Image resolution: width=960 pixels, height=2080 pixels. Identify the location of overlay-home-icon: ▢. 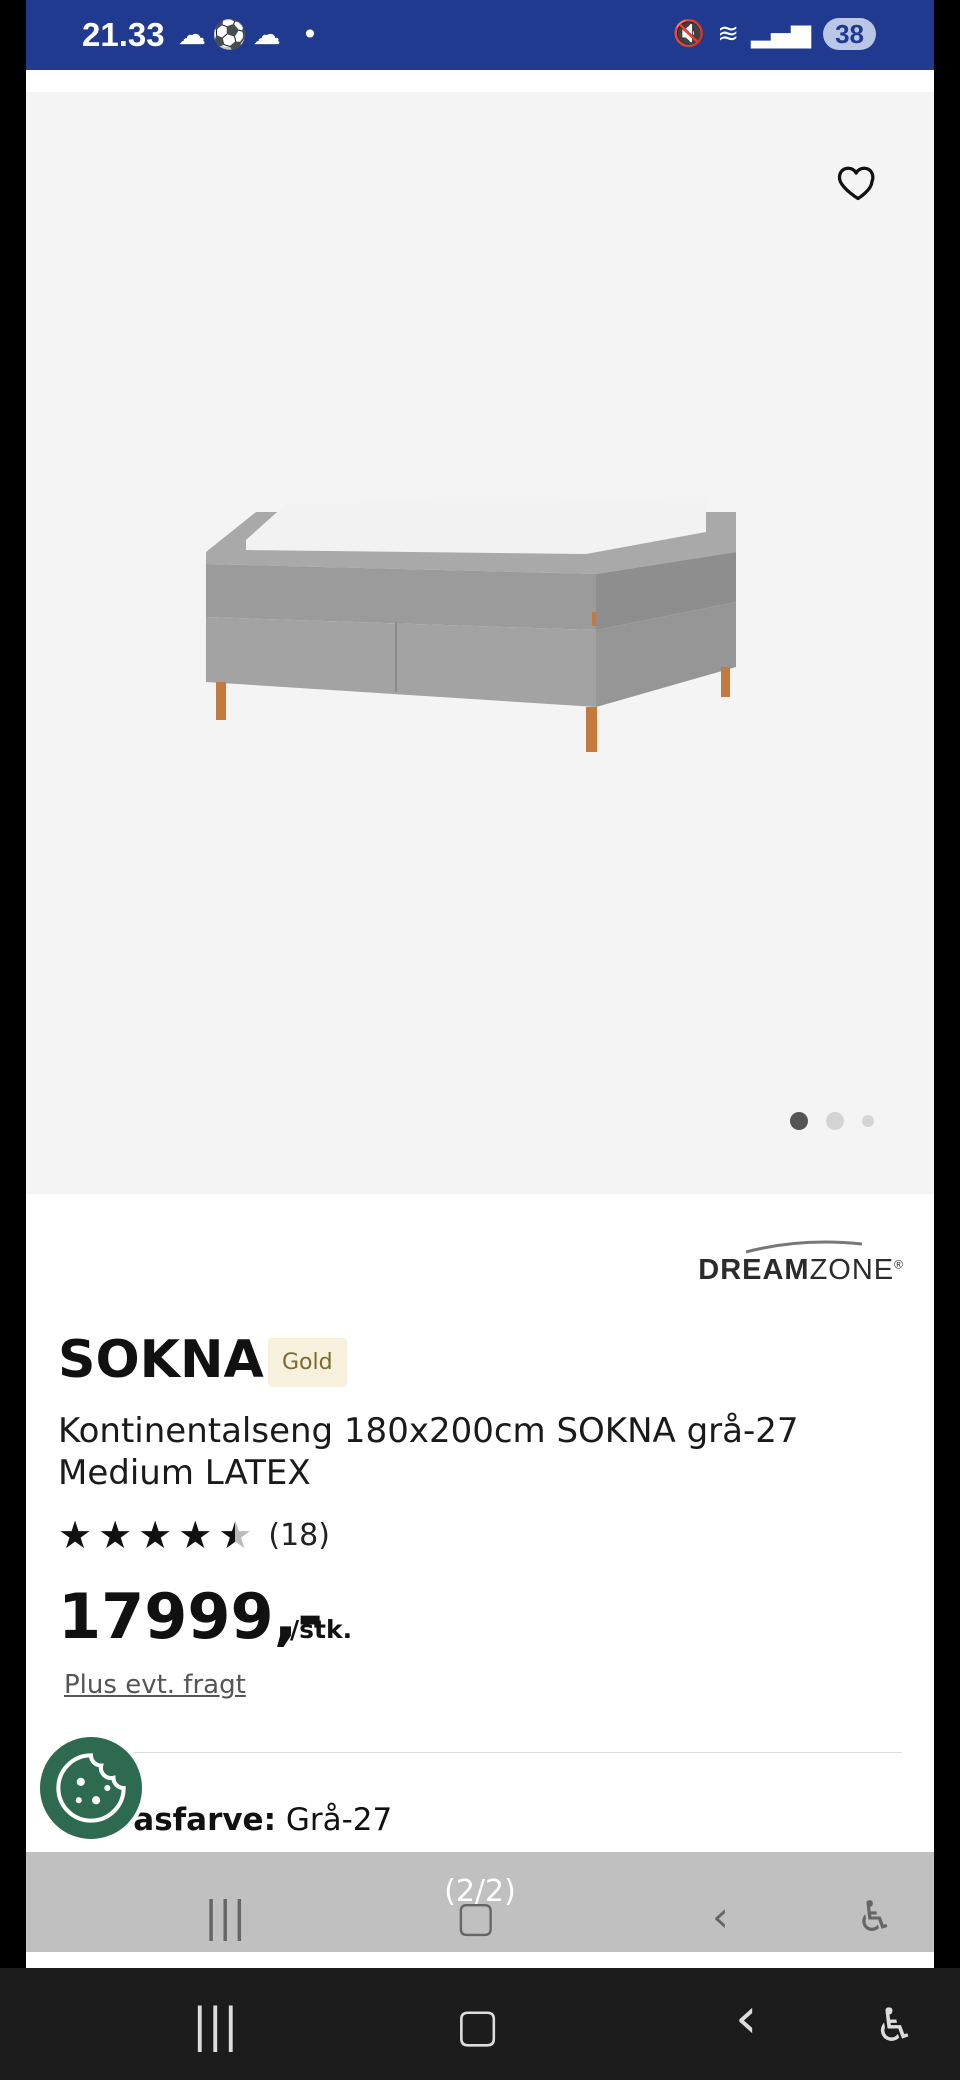
(476, 1916).